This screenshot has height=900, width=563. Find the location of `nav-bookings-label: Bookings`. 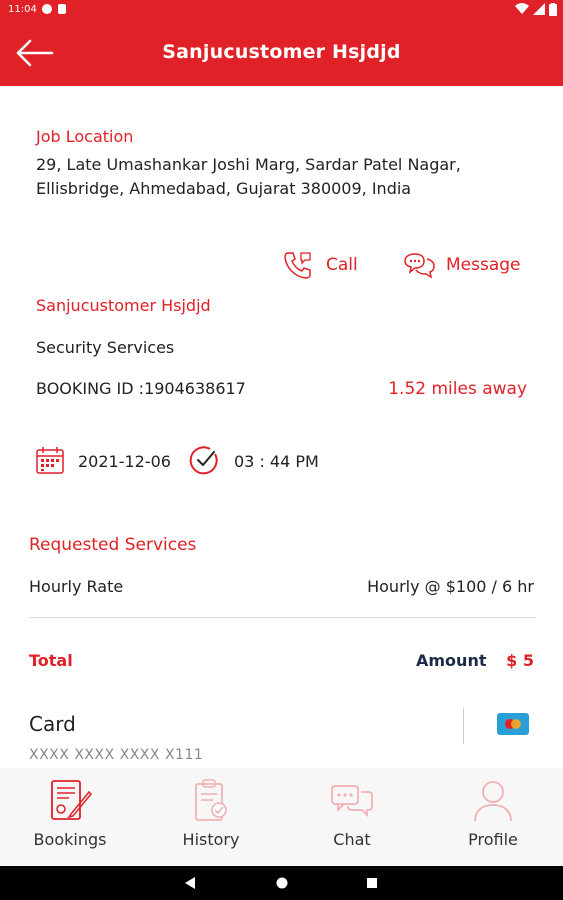

nav-bookings-label: Bookings is located at coordinates (70, 839).